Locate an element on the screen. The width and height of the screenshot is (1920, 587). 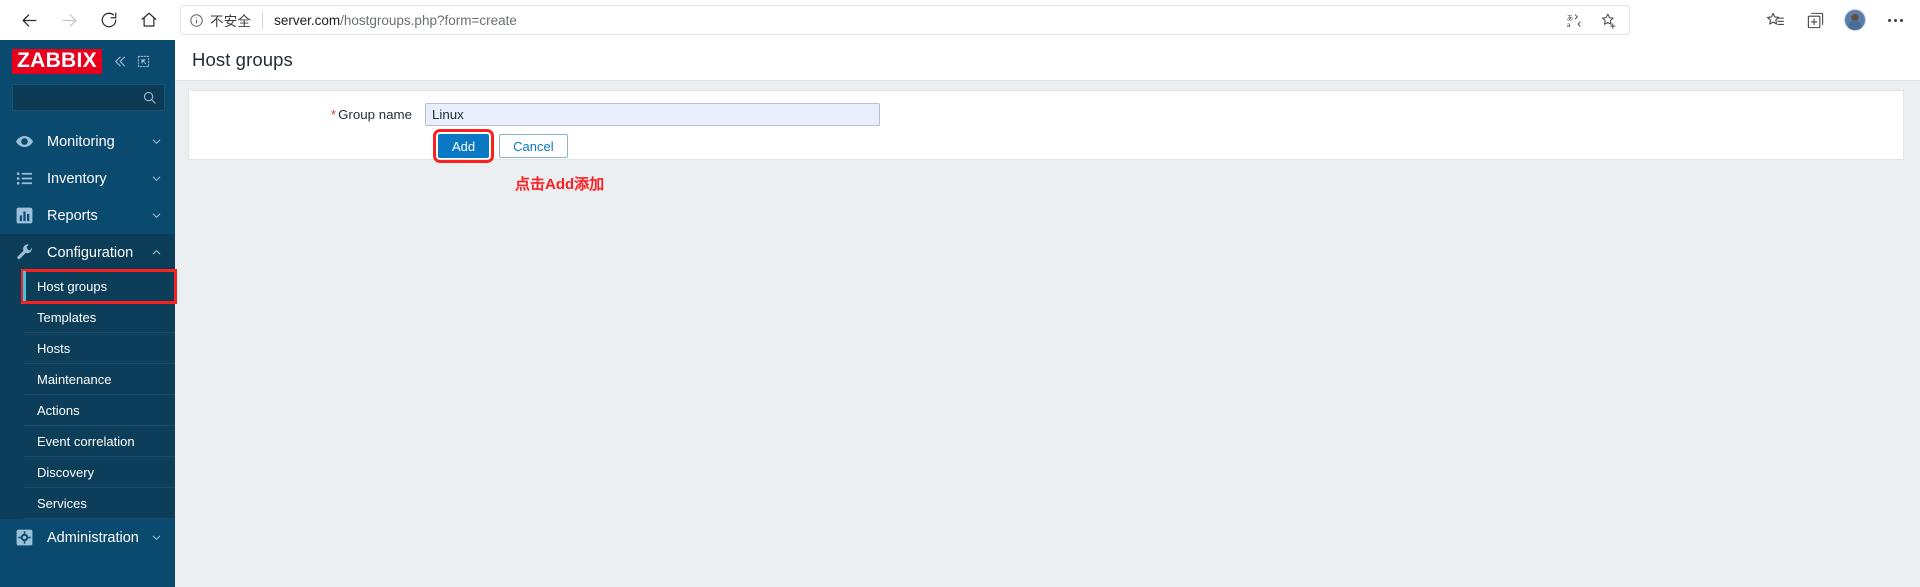
translate-icon: あ a is located at coordinates (1574, 20).